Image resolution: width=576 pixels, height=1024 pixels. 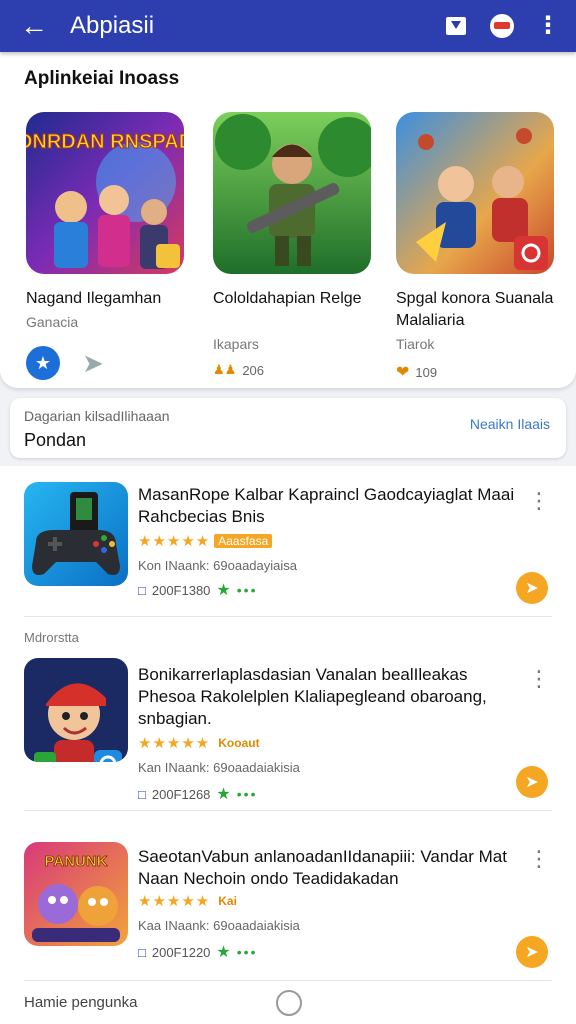 I want to click on list-item-meta: □ 200F1268 ★ •••, so click(x=197, y=794).